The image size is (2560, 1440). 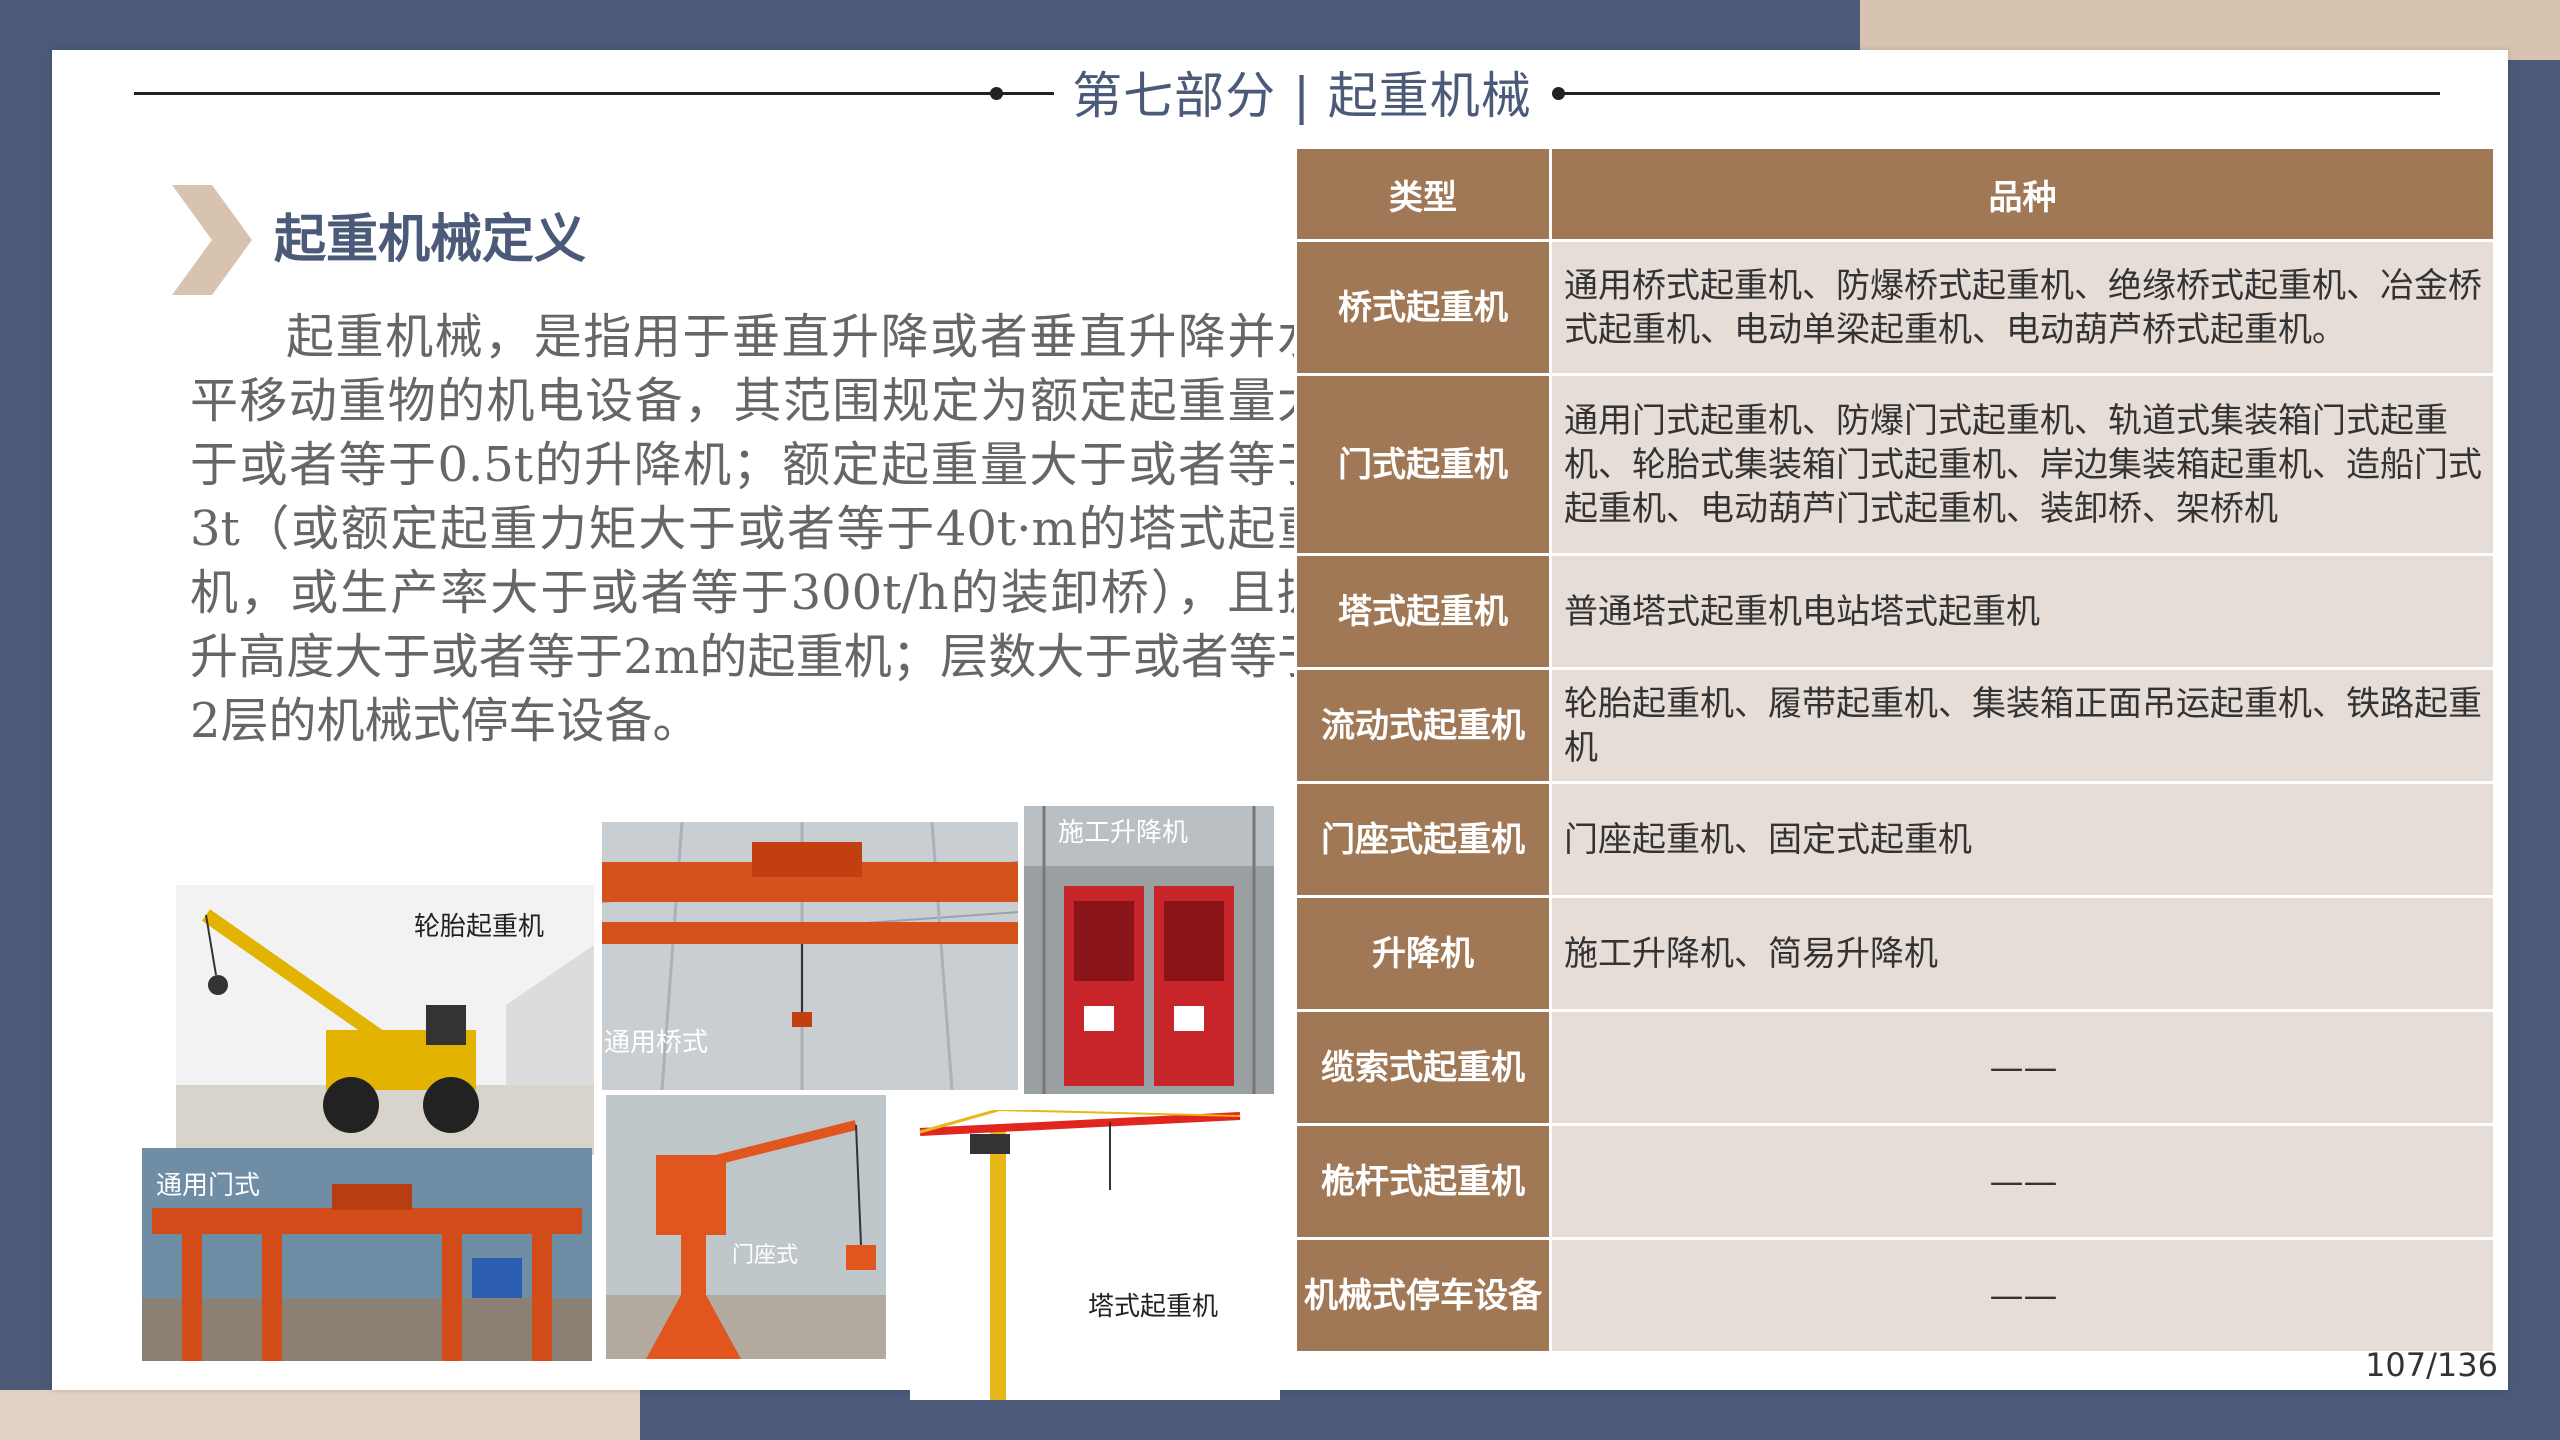 I want to click on table-header-row: 类型 品种, so click(x=1895, y=194).